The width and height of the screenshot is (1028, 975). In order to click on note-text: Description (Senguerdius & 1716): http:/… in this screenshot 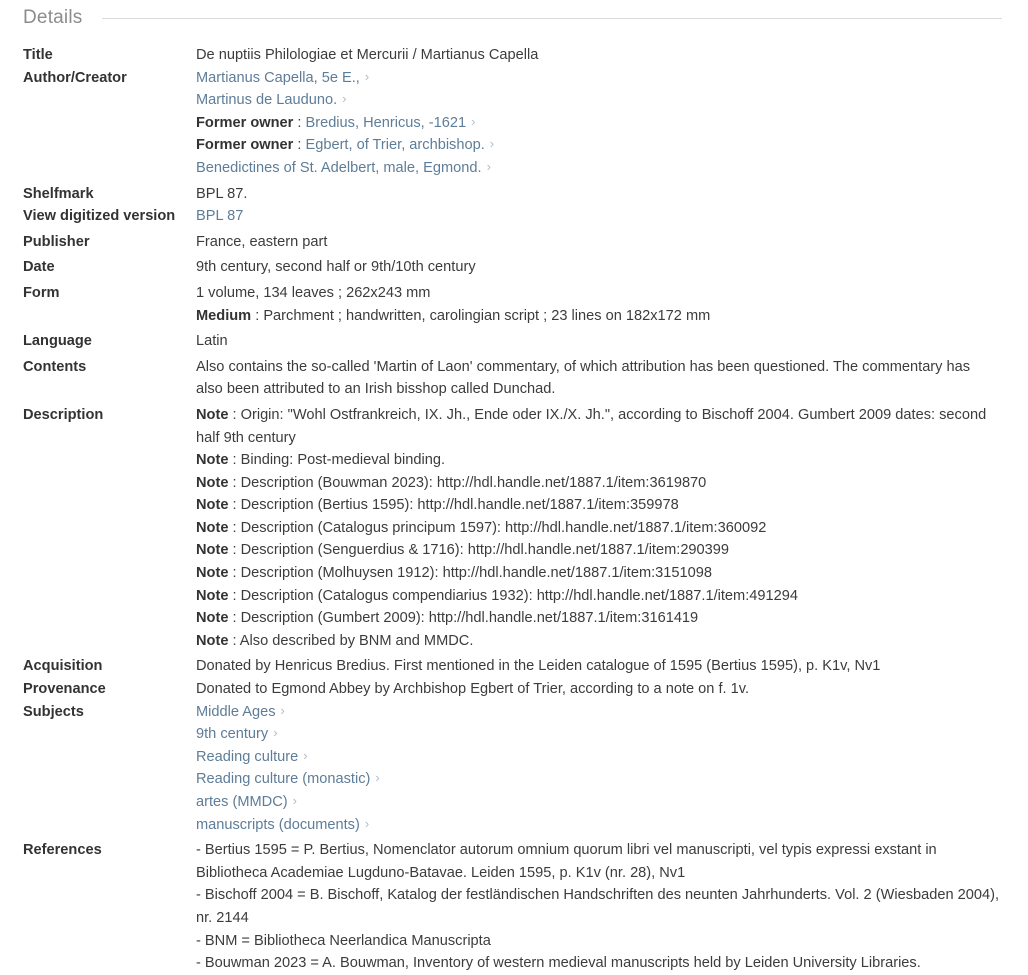, I will do `click(485, 550)`.